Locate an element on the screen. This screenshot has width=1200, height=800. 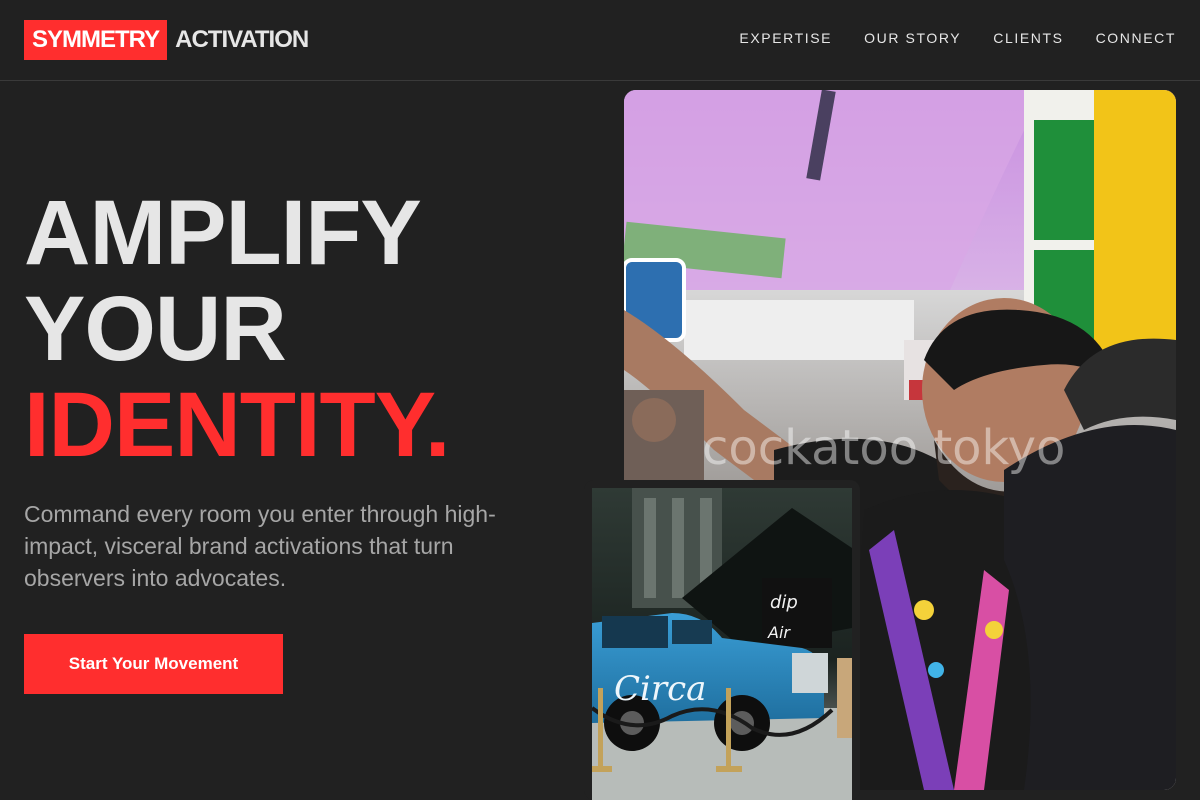
main-nav: EXPERTISE OUR STORY CLIENTS CONNECT is located at coordinates (957, 38).